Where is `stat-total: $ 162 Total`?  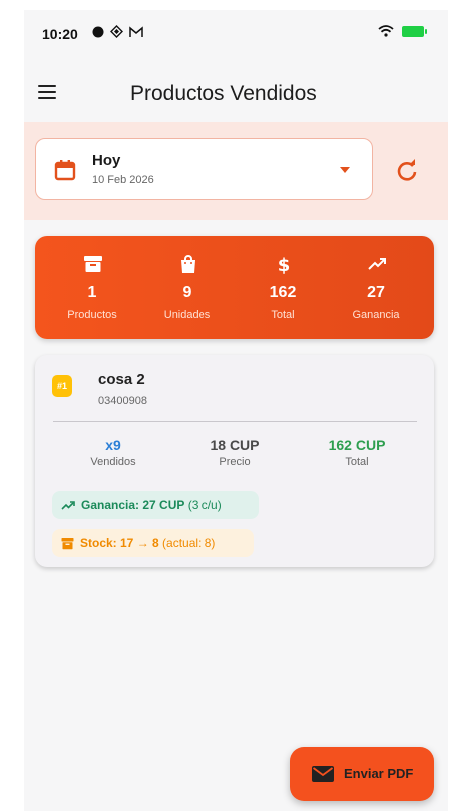
stat-total: $ 162 Total is located at coordinates (283, 287).